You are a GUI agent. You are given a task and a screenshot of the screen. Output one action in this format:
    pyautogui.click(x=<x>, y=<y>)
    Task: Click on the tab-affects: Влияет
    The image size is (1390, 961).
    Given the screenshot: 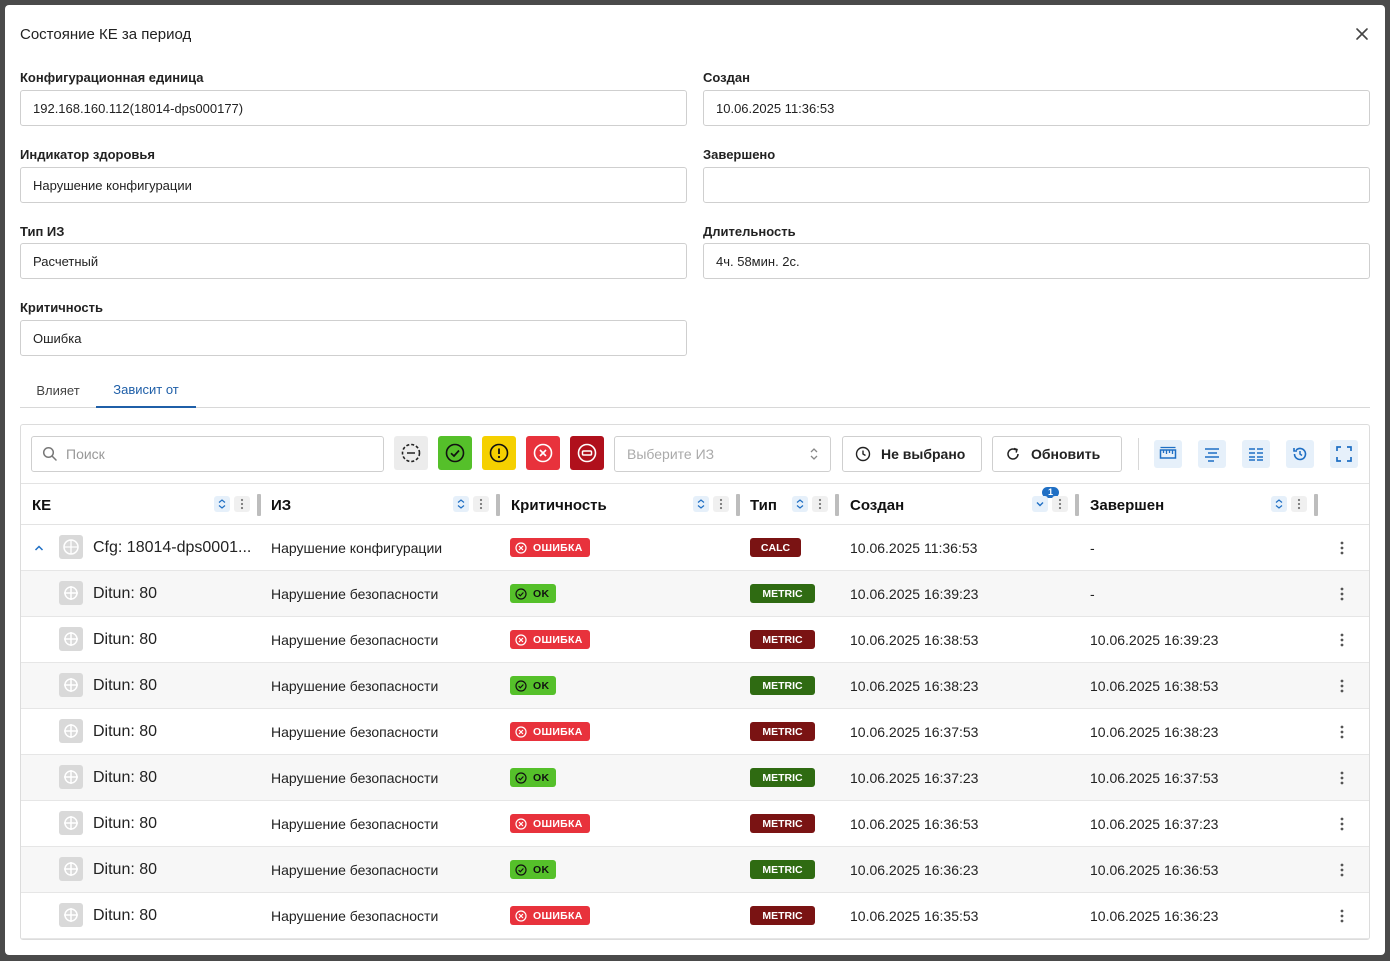 What is the action you would take?
    pyautogui.click(x=58, y=390)
    